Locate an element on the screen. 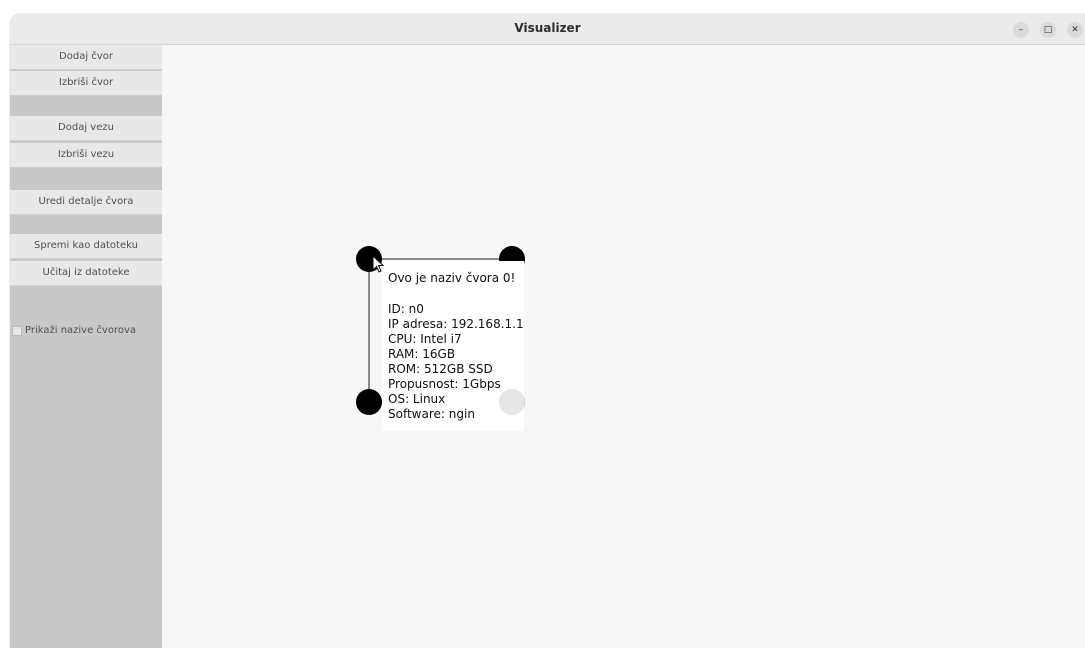 The image size is (1085, 648). graph-node-selected is located at coordinates (512, 402).